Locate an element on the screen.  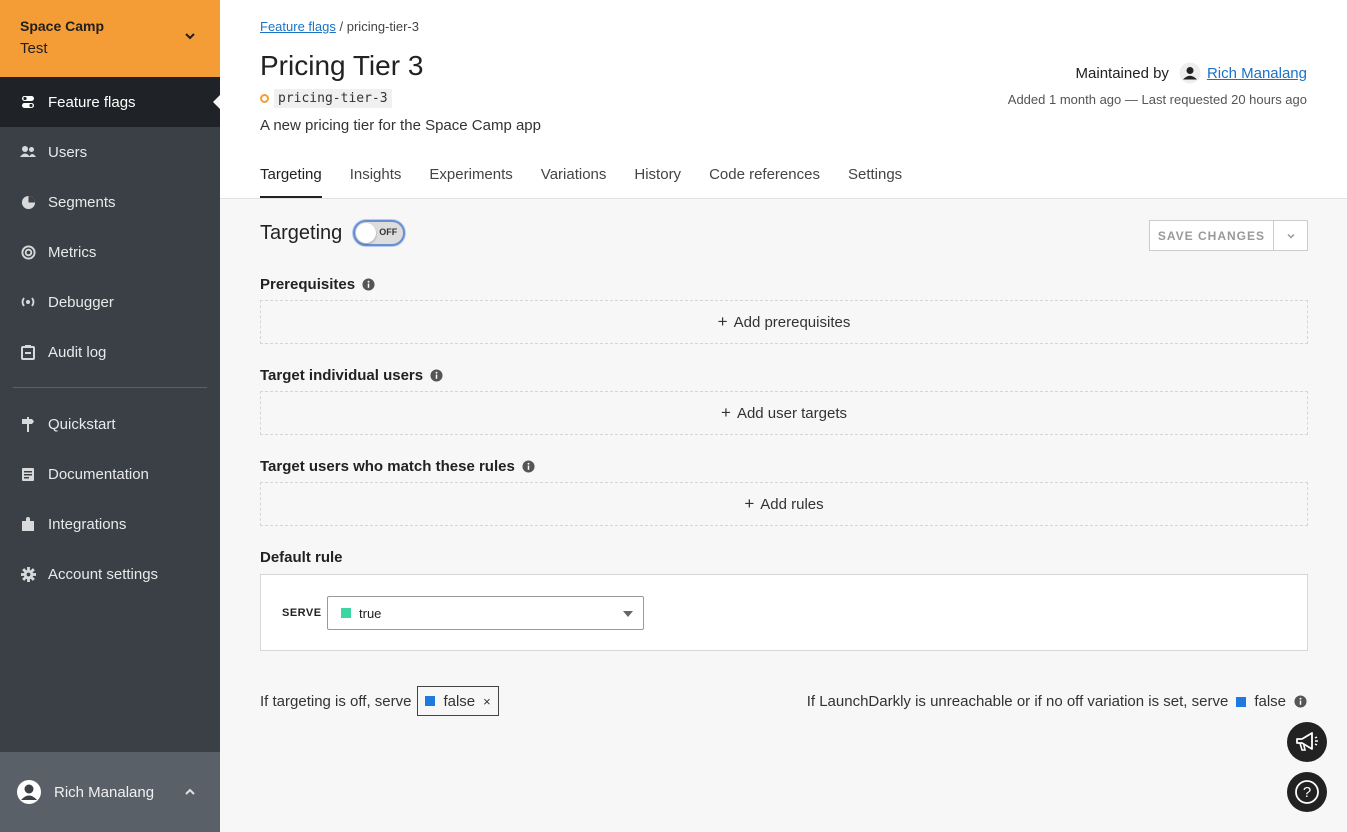
add-prerequisites-label: Add prerequisites is located at coordinates (792, 322).